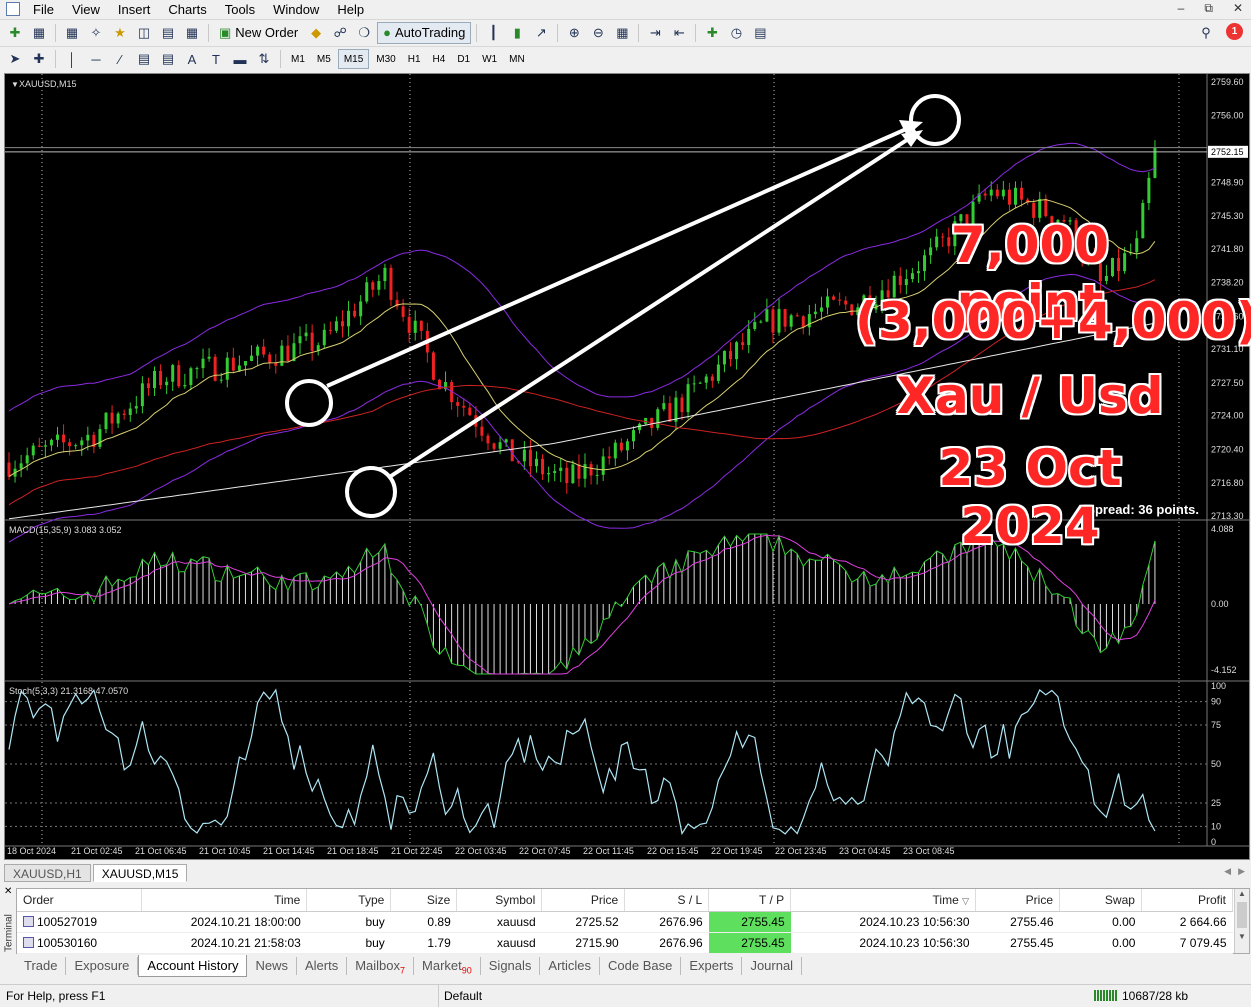 The image size is (1251, 1007). Describe the element at coordinates (39, 59) in the screenshot. I see `crosshair-icon: ✚` at that location.